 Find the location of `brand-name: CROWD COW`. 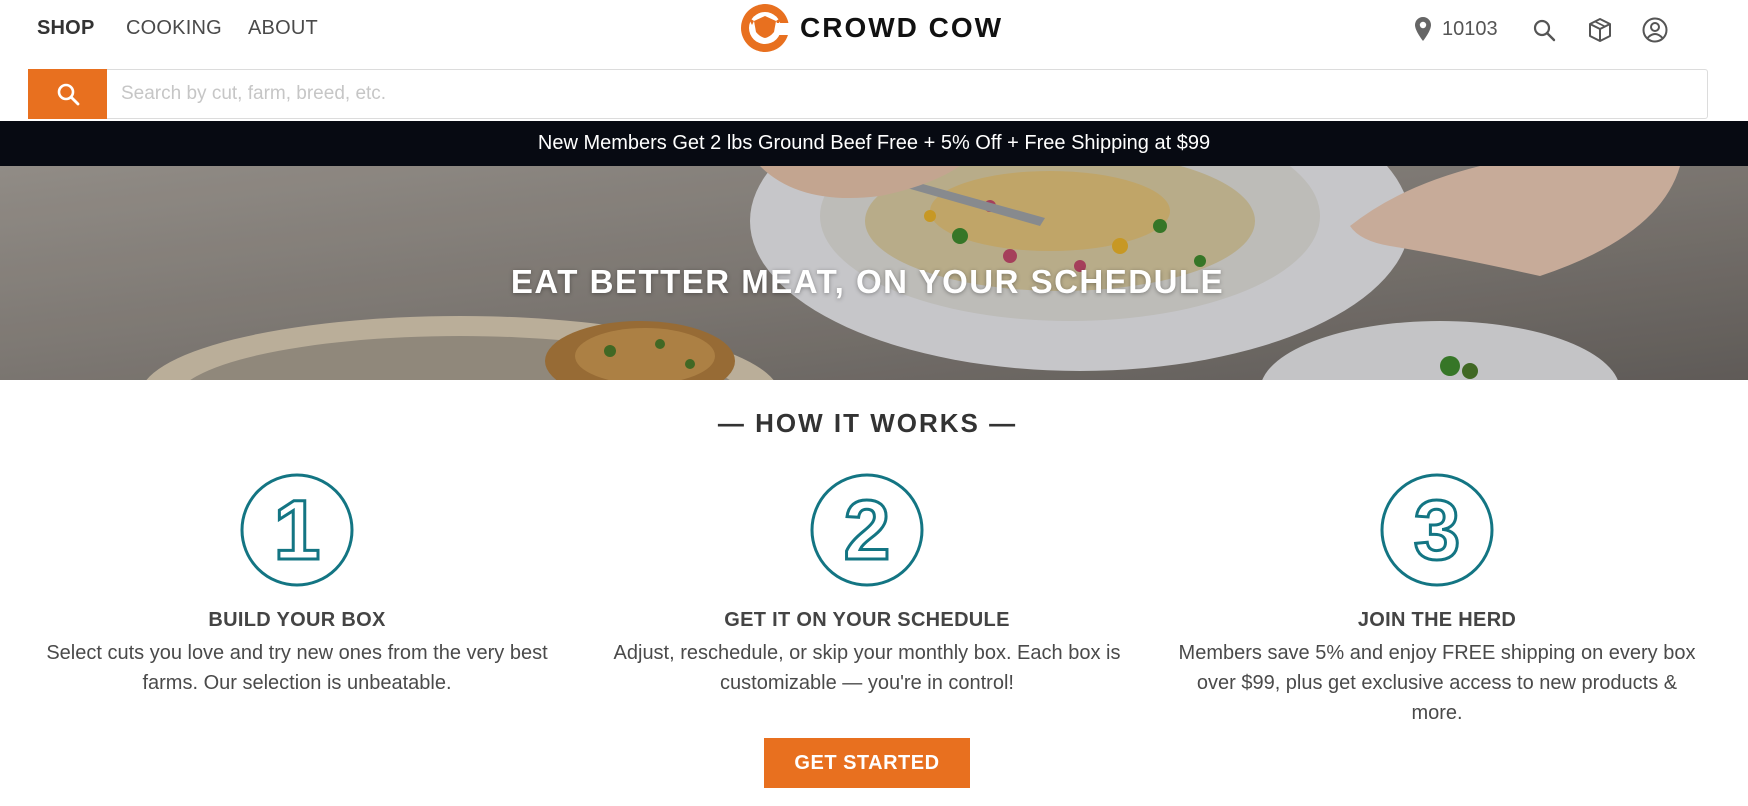

brand-name: CROWD COW is located at coordinates (902, 27).